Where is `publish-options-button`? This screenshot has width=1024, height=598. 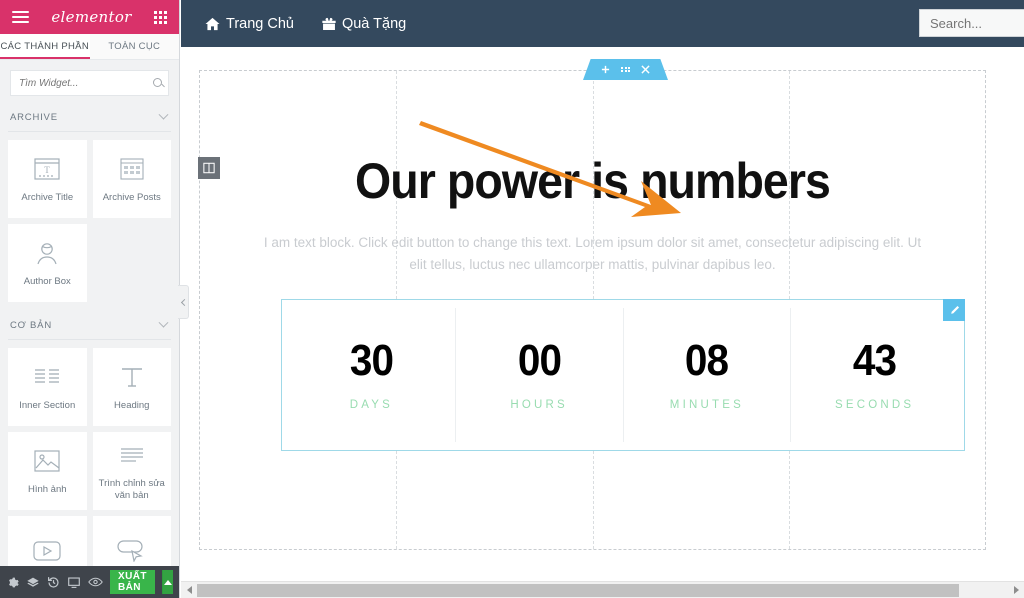 publish-options-button is located at coordinates (167, 582).